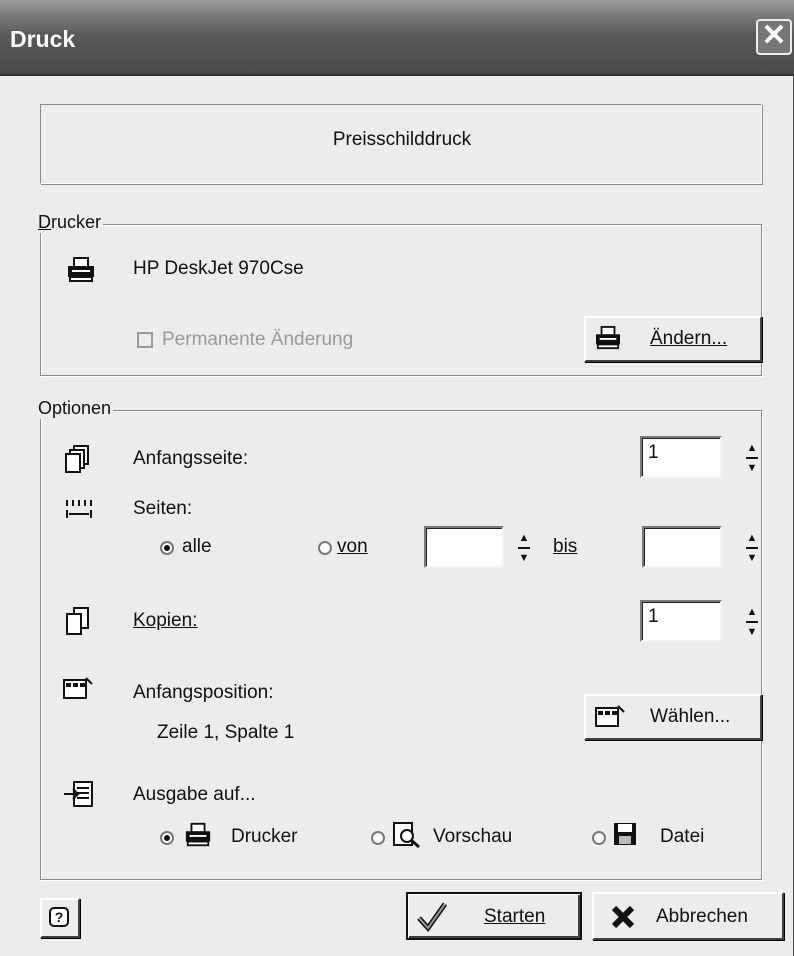 Image resolution: width=794 pixels, height=956 pixels. I want to click on start-page-spinner: ▲ ▼, so click(752, 458).